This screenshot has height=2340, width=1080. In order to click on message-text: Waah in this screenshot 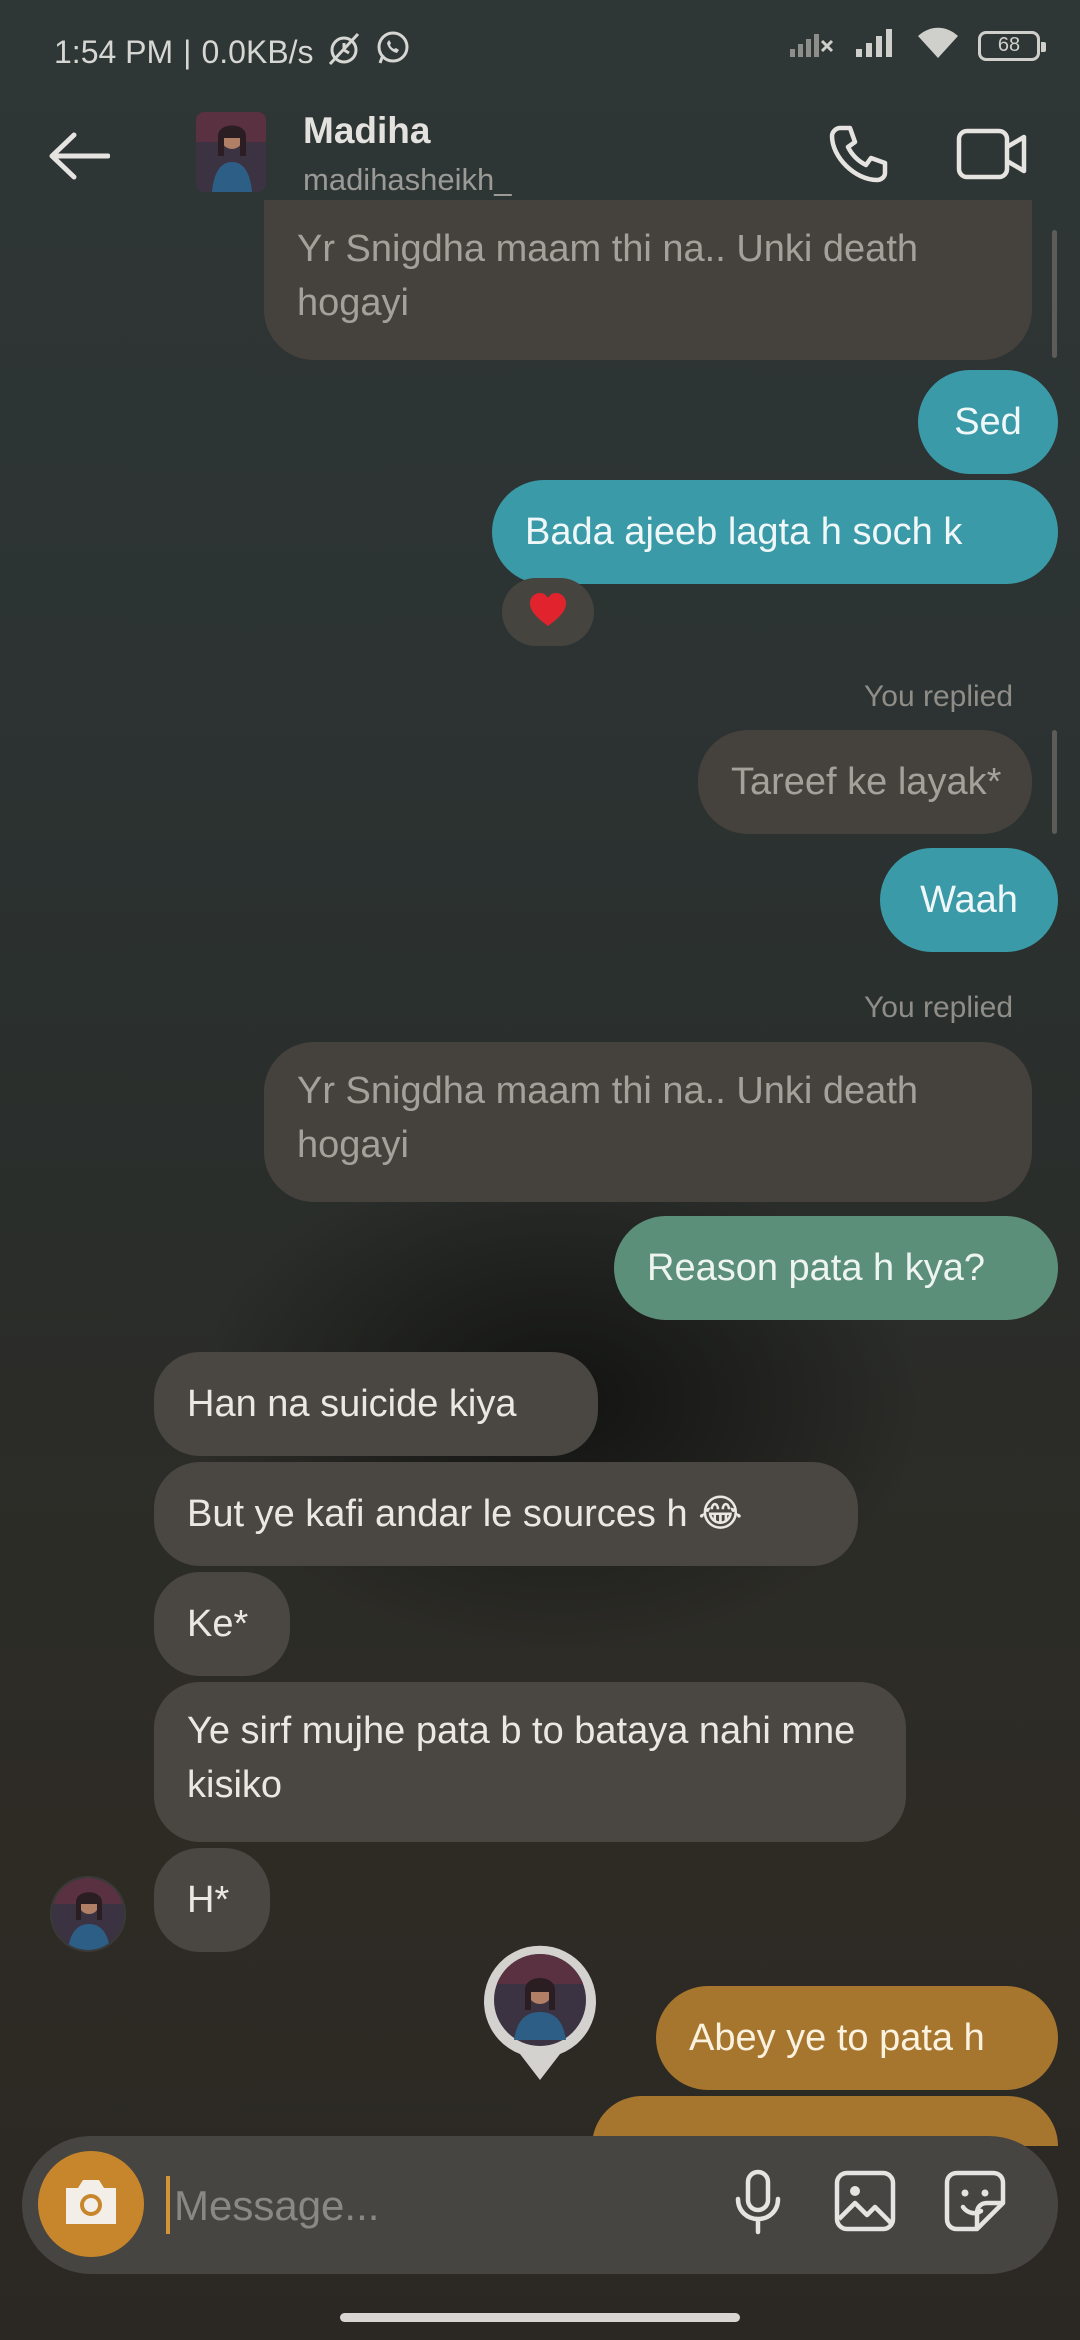, I will do `click(969, 900)`.